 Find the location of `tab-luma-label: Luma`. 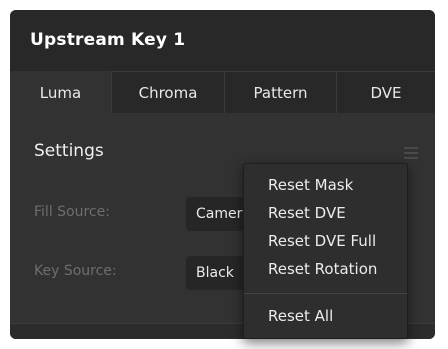

tab-luma-label: Luma is located at coordinates (60, 92).